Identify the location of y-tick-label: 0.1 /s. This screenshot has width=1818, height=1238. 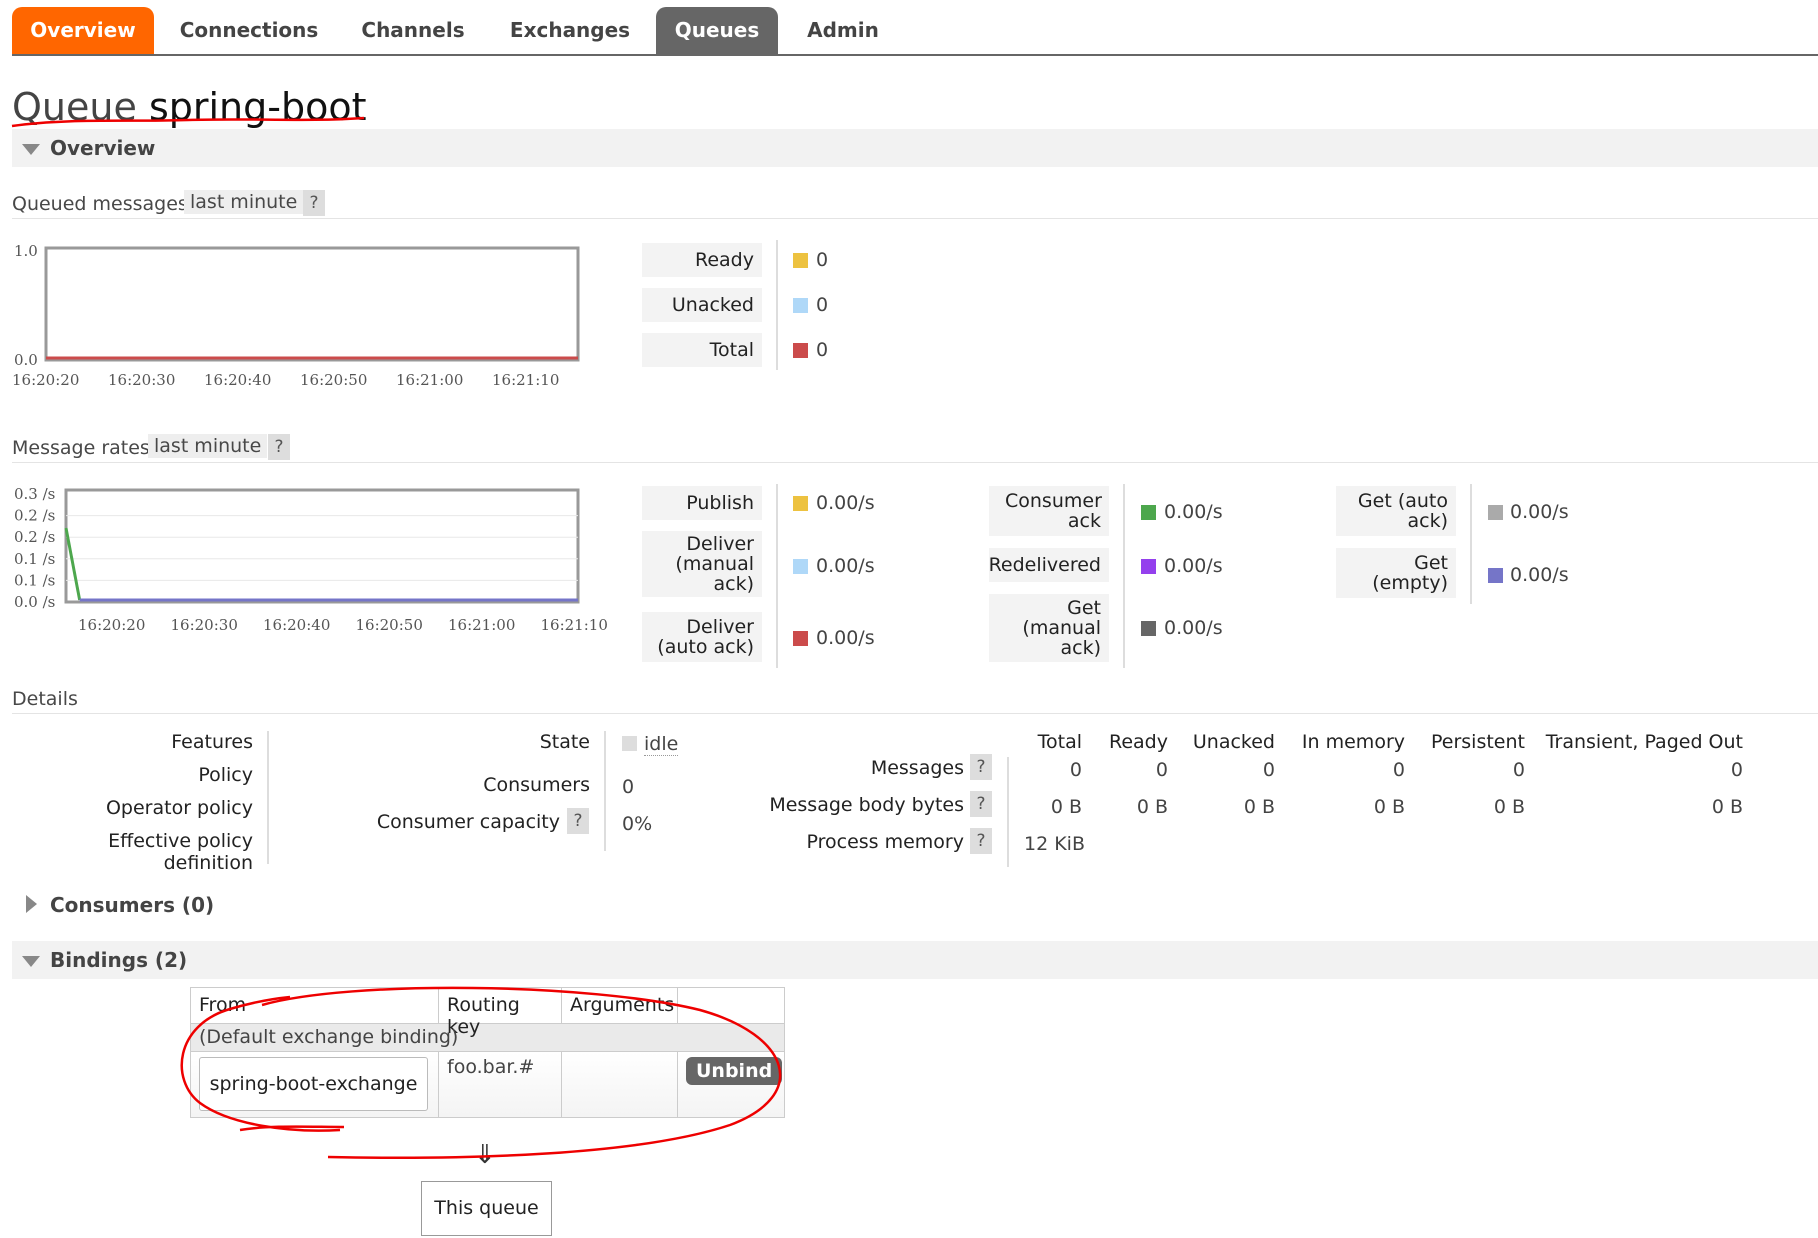
(34, 580).